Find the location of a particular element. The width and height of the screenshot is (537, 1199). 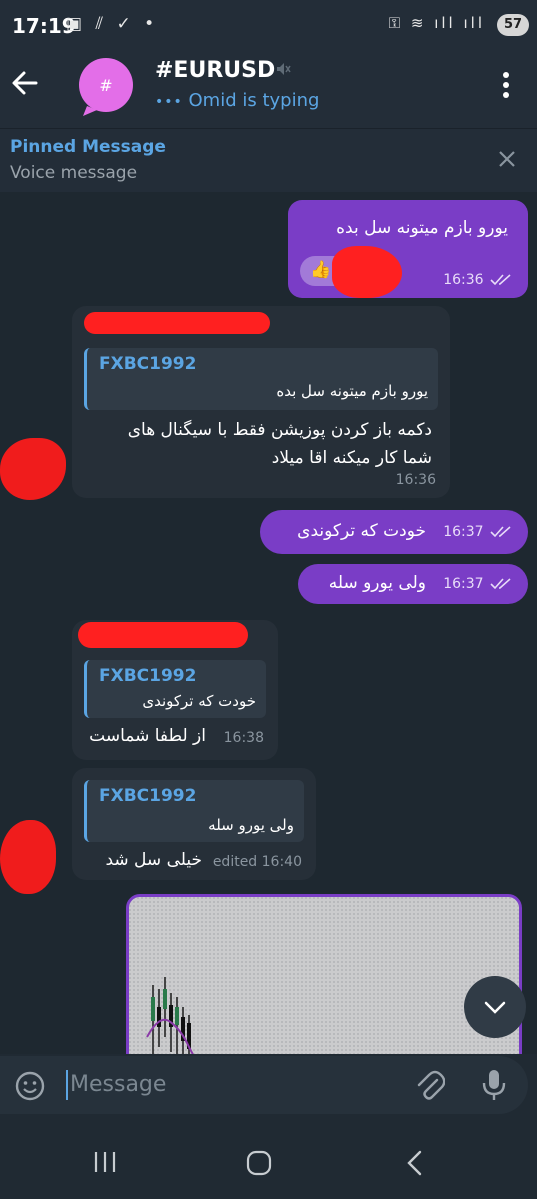

chevron-down-icon is located at coordinates (495, 1007).